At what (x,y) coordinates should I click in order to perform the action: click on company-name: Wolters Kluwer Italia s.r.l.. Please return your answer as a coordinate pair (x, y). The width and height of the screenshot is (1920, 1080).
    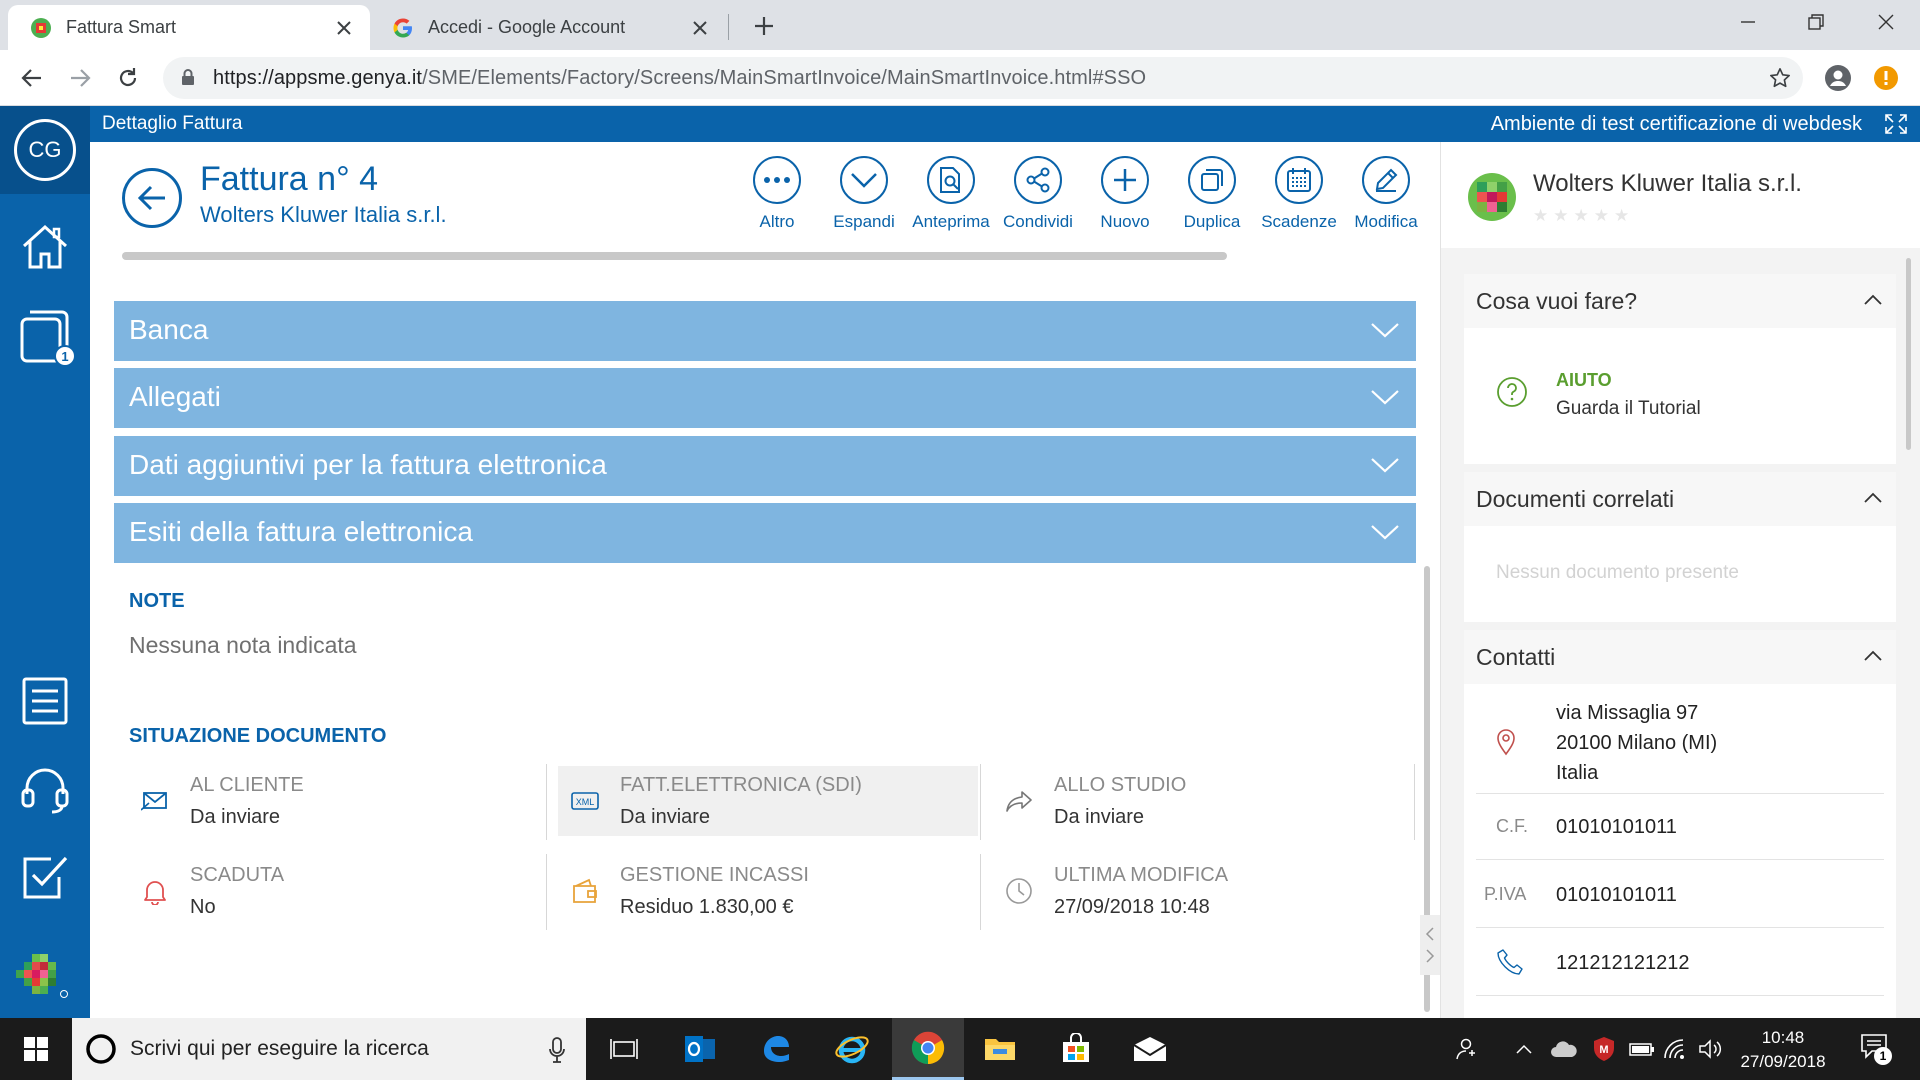
    Looking at the image, I should click on (1667, 183).